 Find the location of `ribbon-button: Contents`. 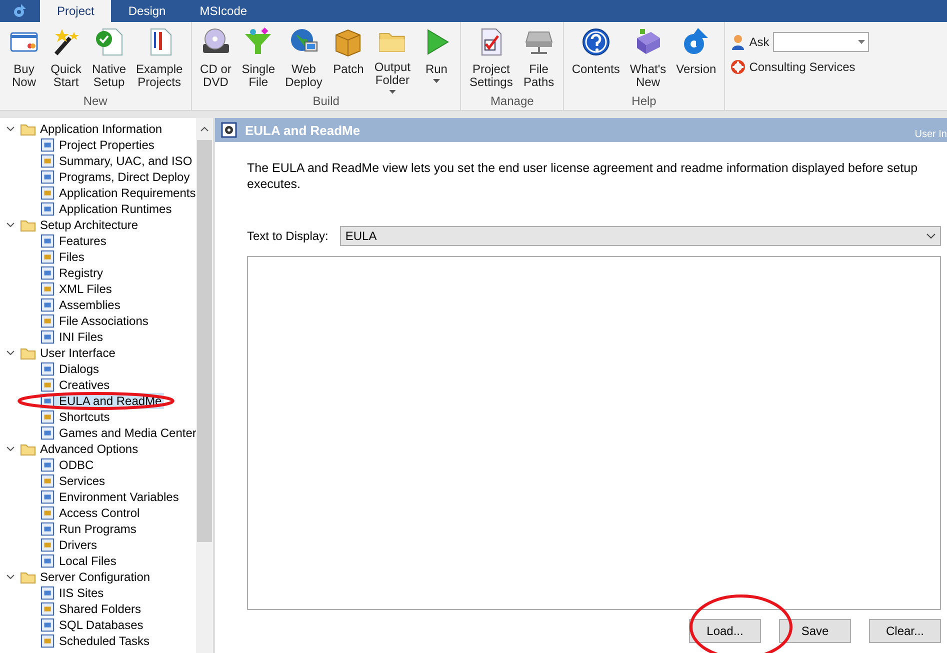

ribbon-button: Contents is located at coordinates (595, 58).